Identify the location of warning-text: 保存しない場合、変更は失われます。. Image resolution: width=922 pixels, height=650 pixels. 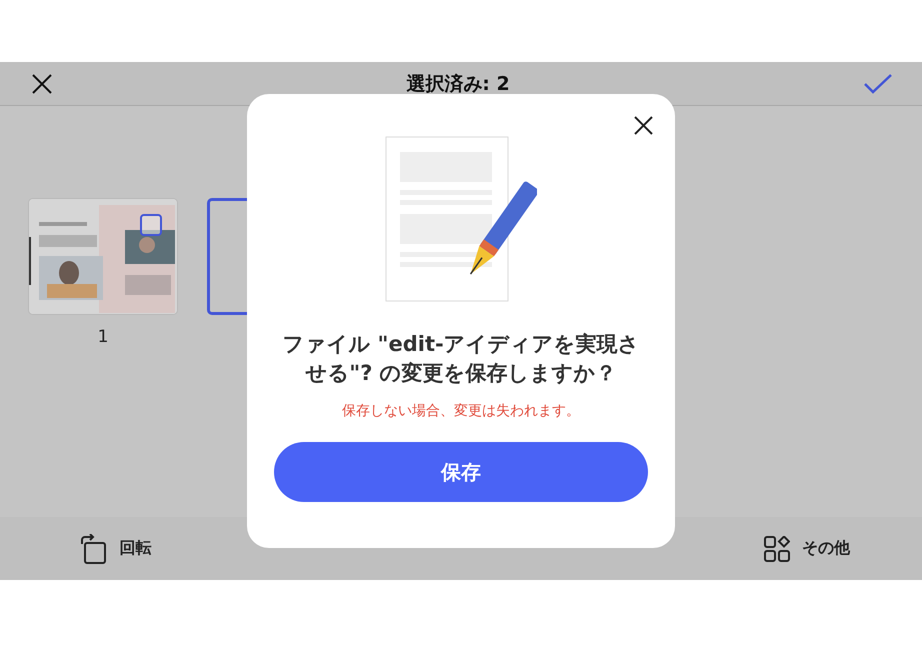
(461, 411).